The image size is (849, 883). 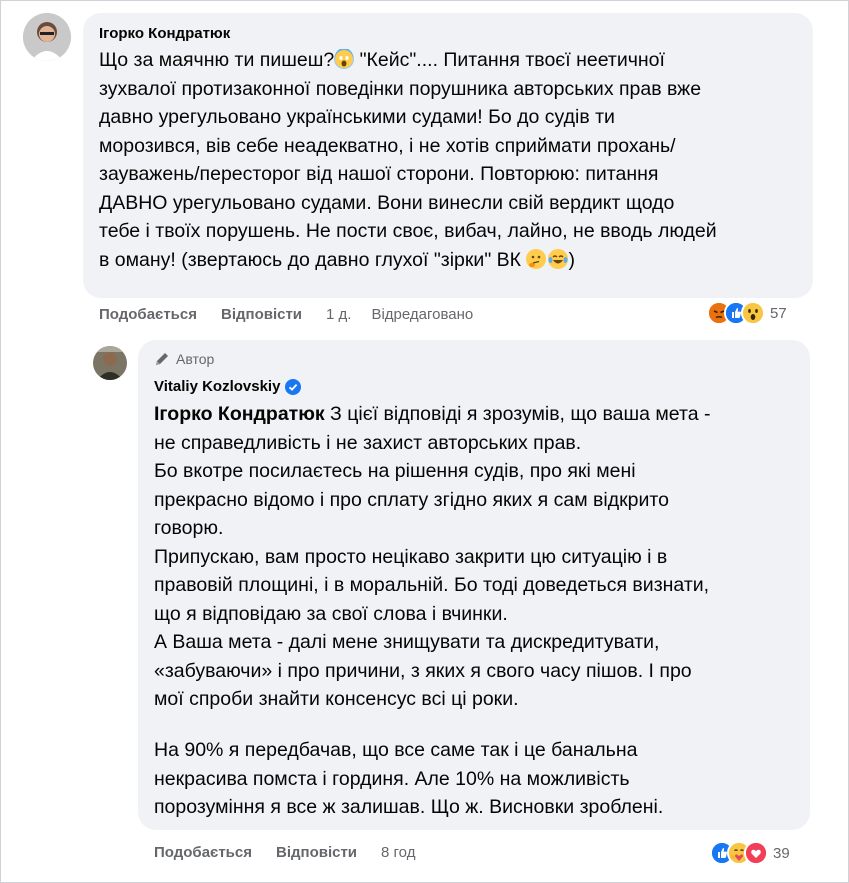 What do you see at coordinates (781, 853) in the screenshot?
I see `reaction-count: 39` at bounding box center [781, 853].